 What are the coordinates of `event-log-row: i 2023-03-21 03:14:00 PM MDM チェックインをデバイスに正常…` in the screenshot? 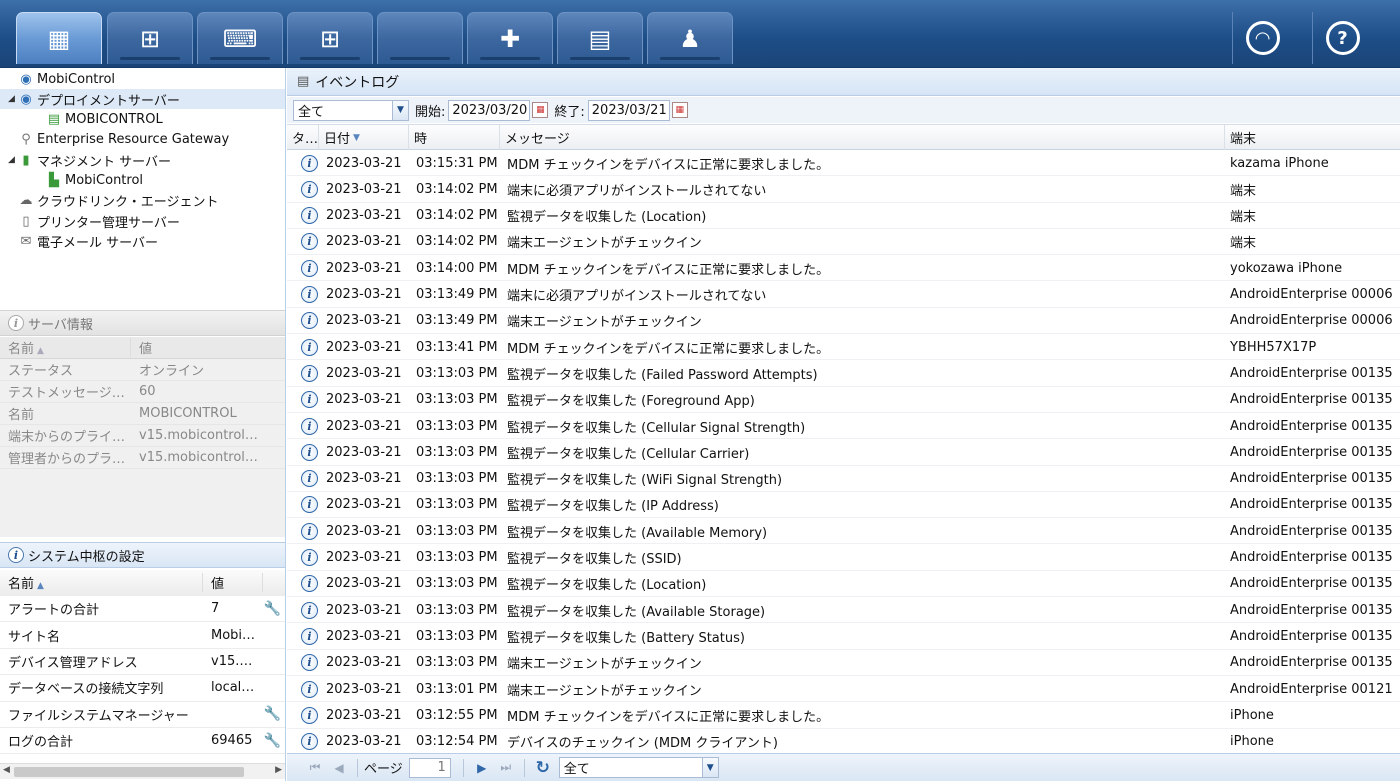 It's located at (843, 268).